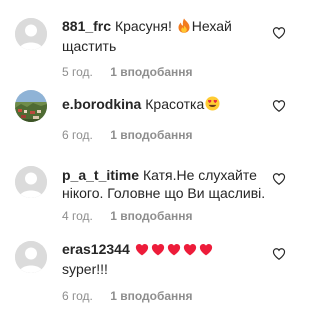 The width and height of the screenshot is (320, 314). Describe the element at coordinates (184, 27) in the screenshot. I see `fire-emoji-icon` at that location.